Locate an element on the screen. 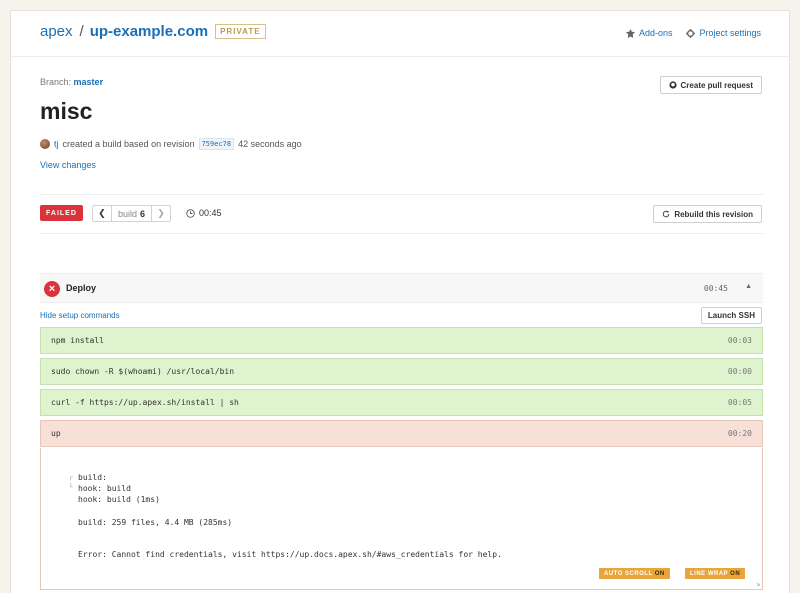  auto-scroll-state: ON is located at coordinates (659, 573).